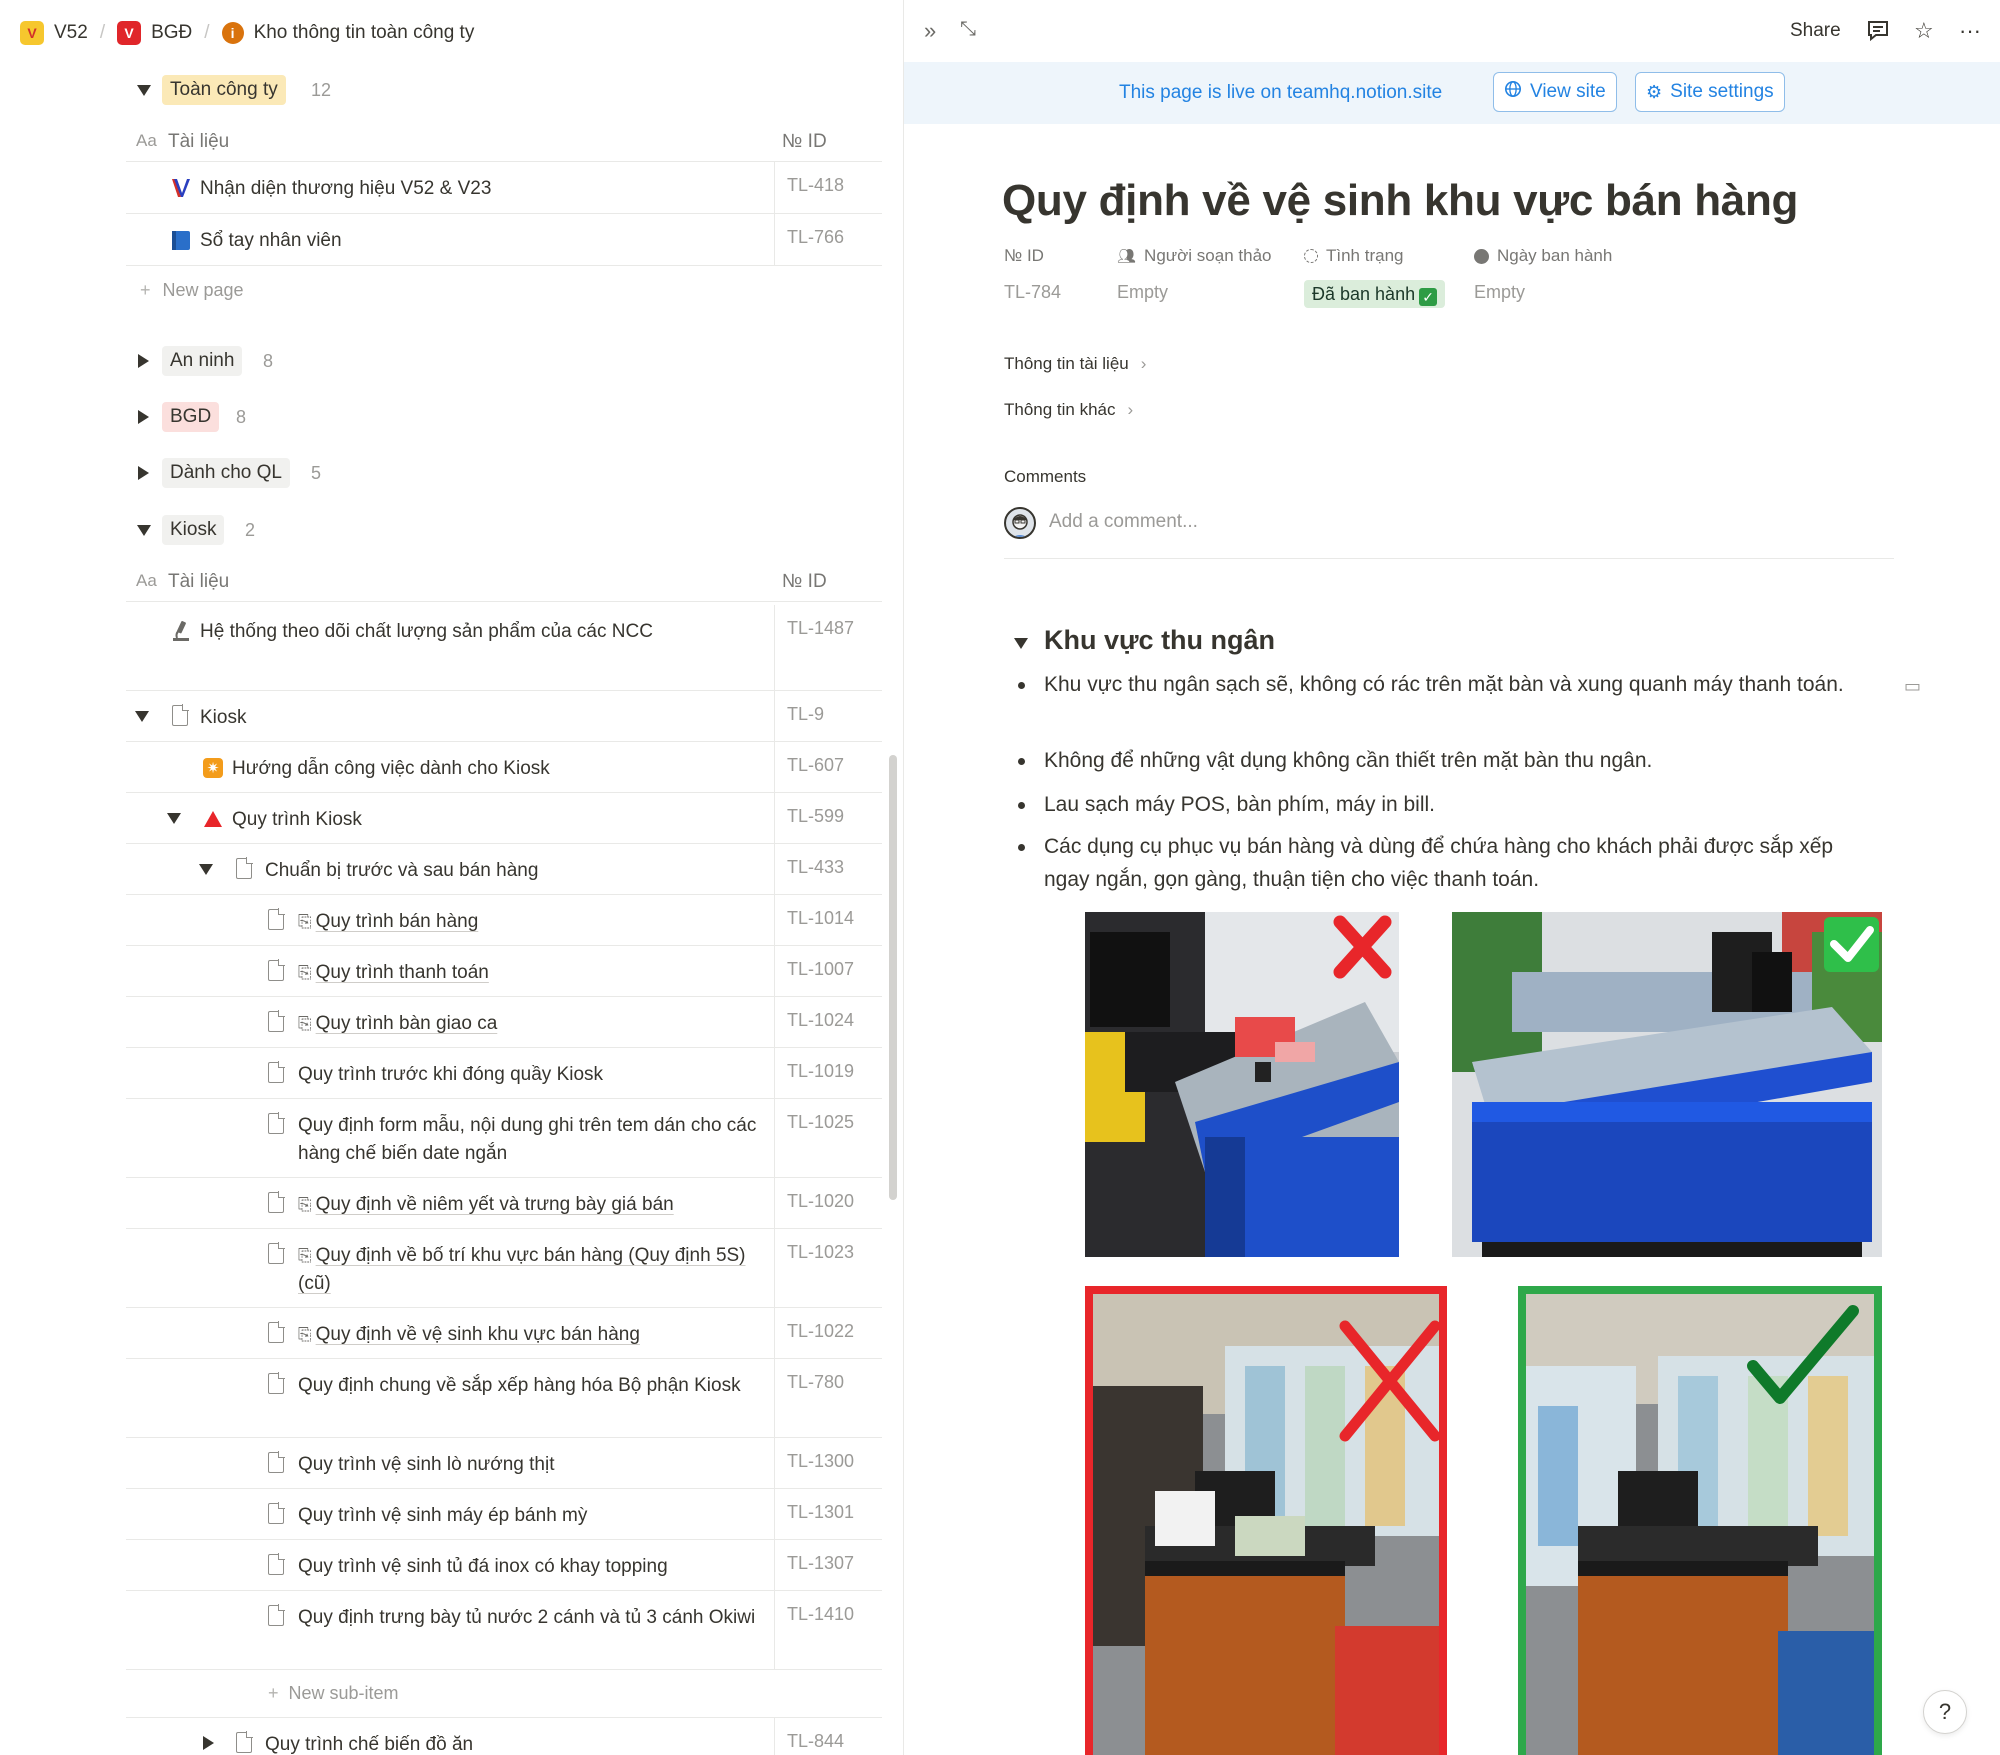 Image resolution: width=2000 pixels, height=1755 pixels. Describe the element at coordinates (181, 631) in the screenshot. I see `microscope-icon` at that location.